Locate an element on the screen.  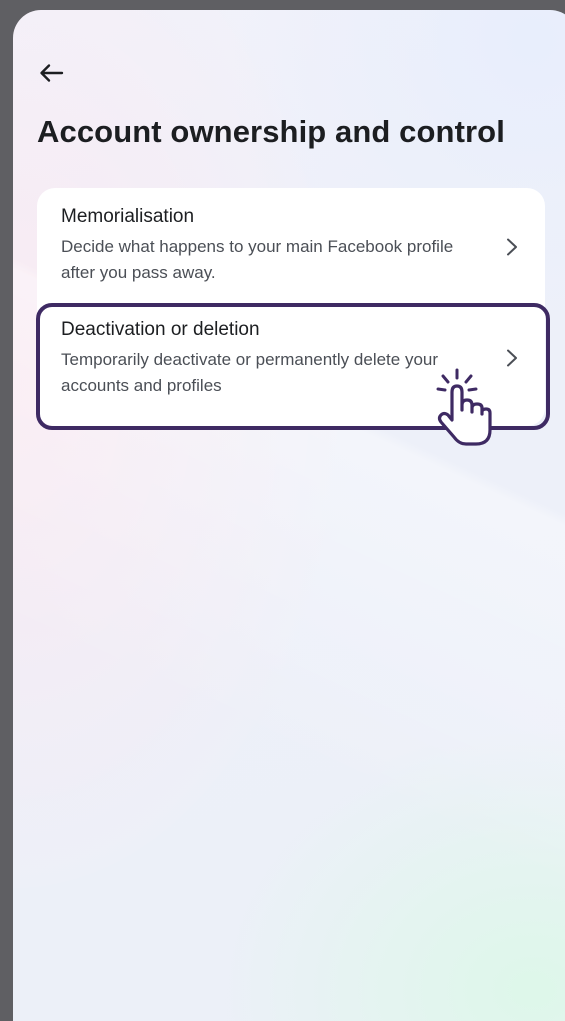
item-title: Deactivation or deletion is located at coordinates (160, 329).